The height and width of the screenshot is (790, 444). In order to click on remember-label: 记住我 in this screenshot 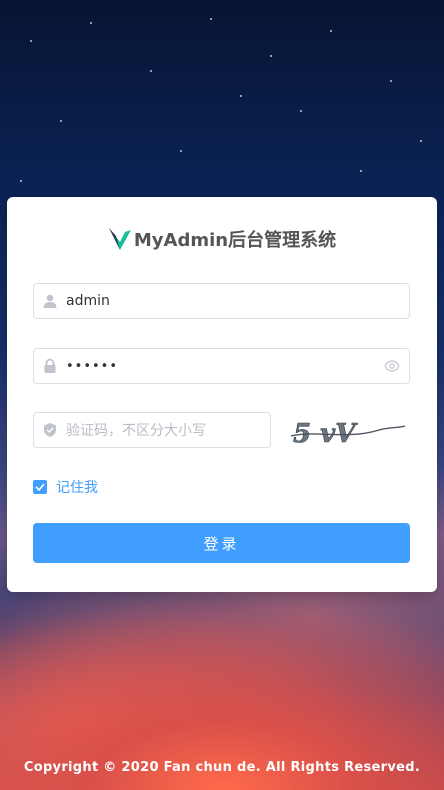, I will do `click(77, 488)`.